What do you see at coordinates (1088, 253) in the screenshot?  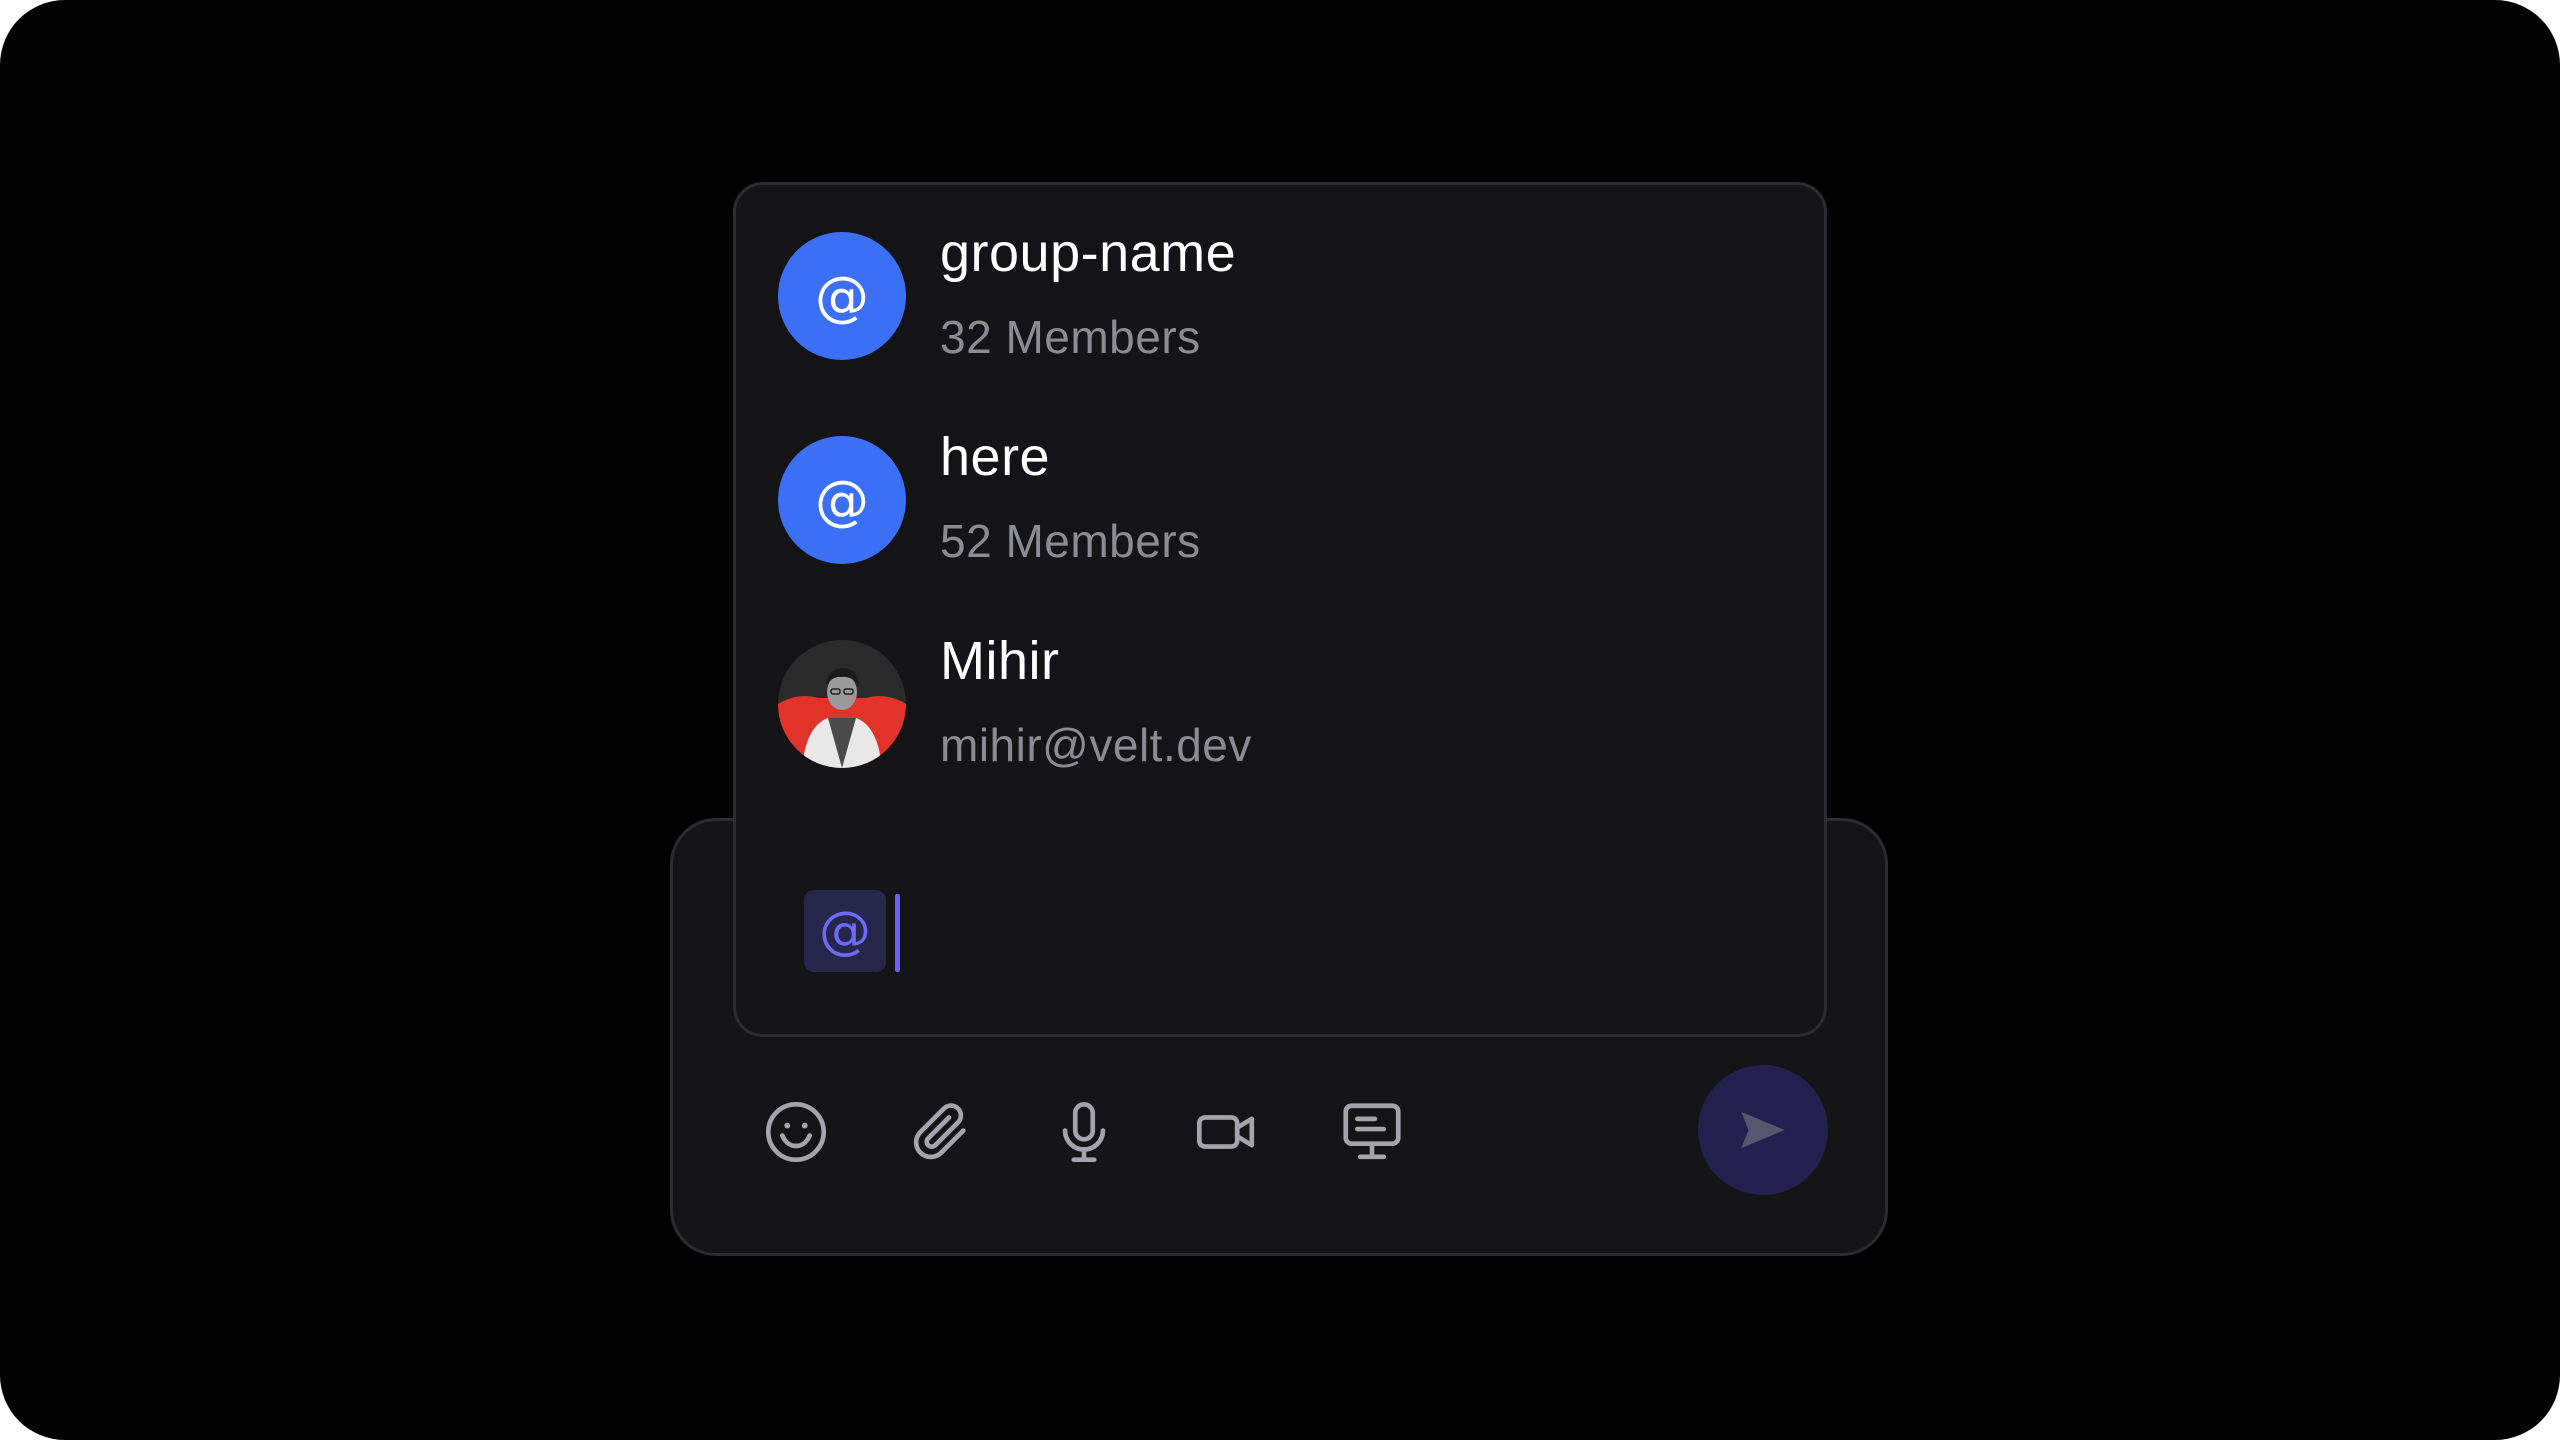 I see `mention-name: group-name` at bounding box center [1088, 253].